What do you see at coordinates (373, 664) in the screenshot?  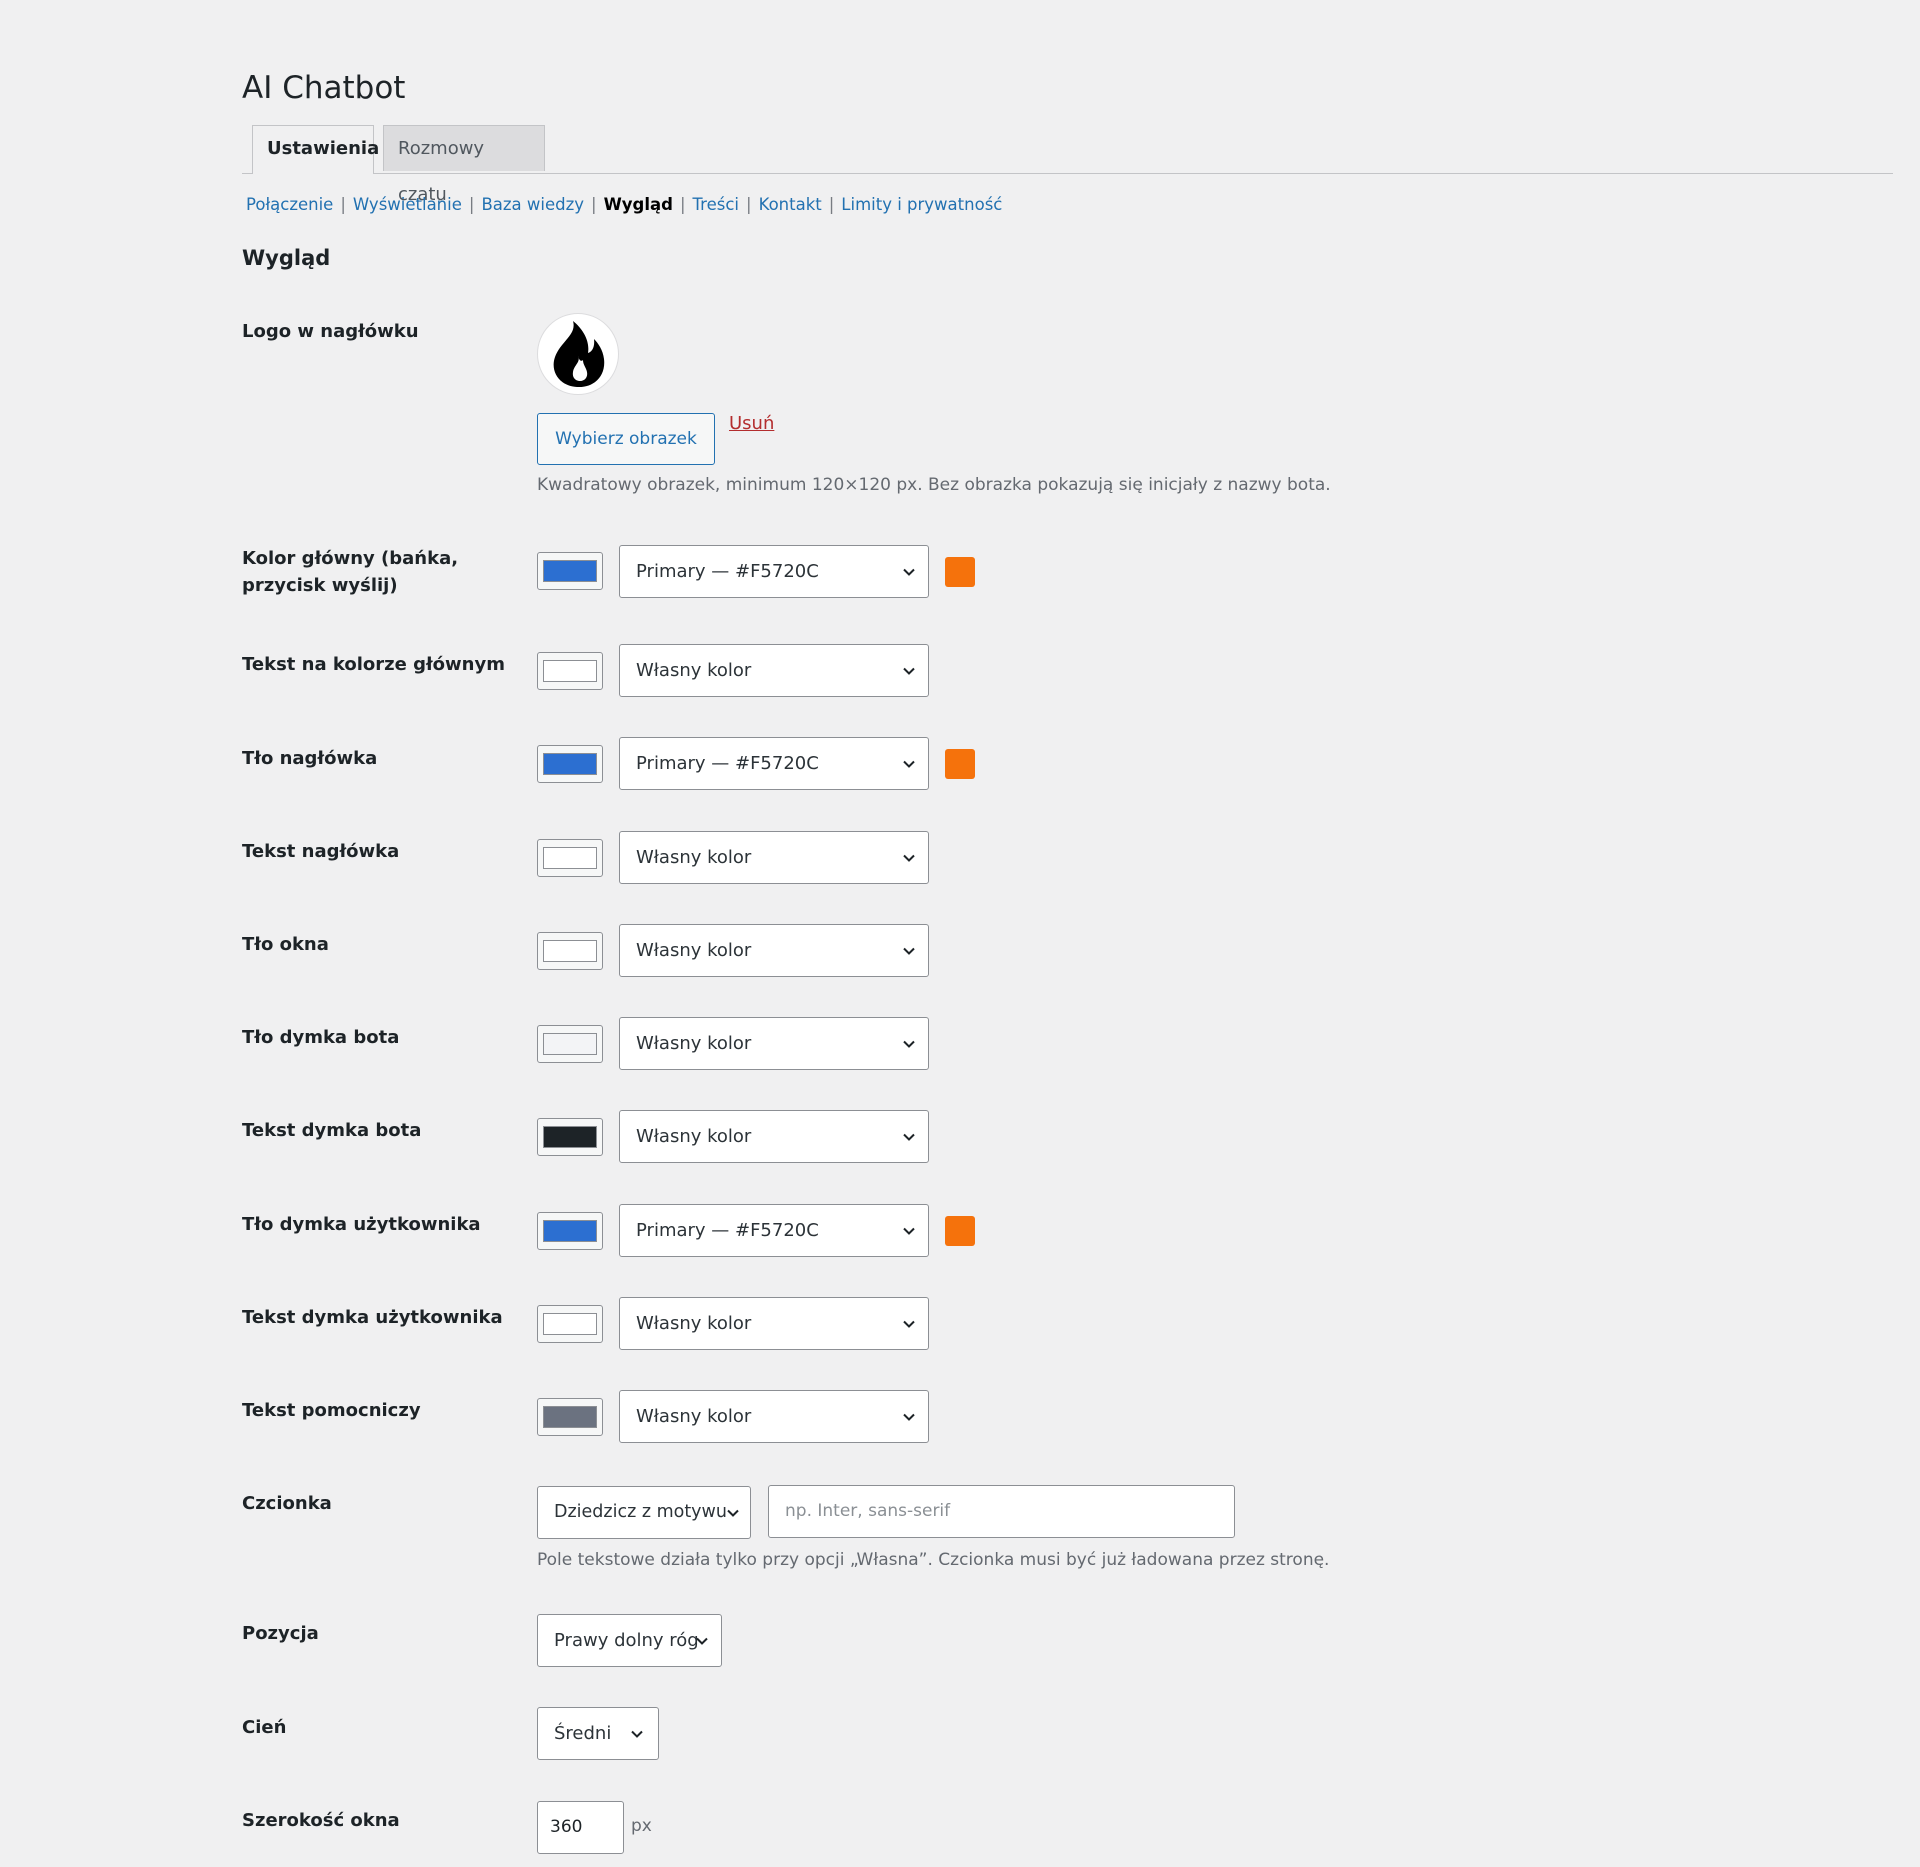 I see `color-label: Tekst na kolorze głównym` at bounding box center [373, 664].